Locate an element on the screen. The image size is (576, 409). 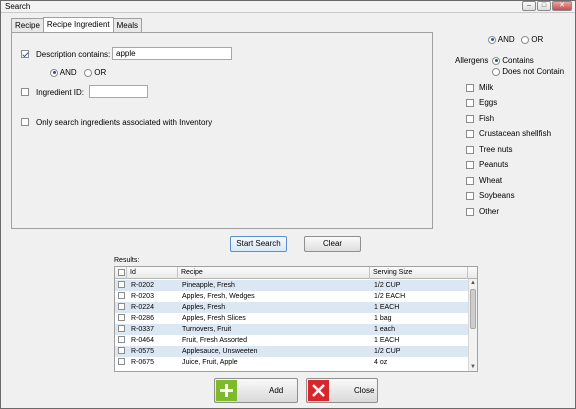
allergen-contains-radio: Contains is located at coordinates (513, 60).